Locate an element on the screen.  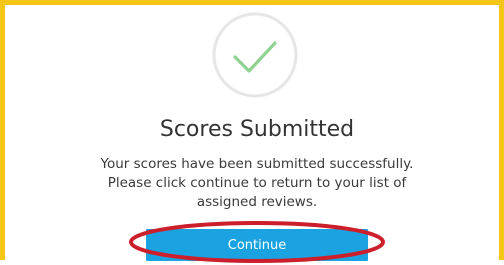
check-icon is located at coordinates (255, 55).